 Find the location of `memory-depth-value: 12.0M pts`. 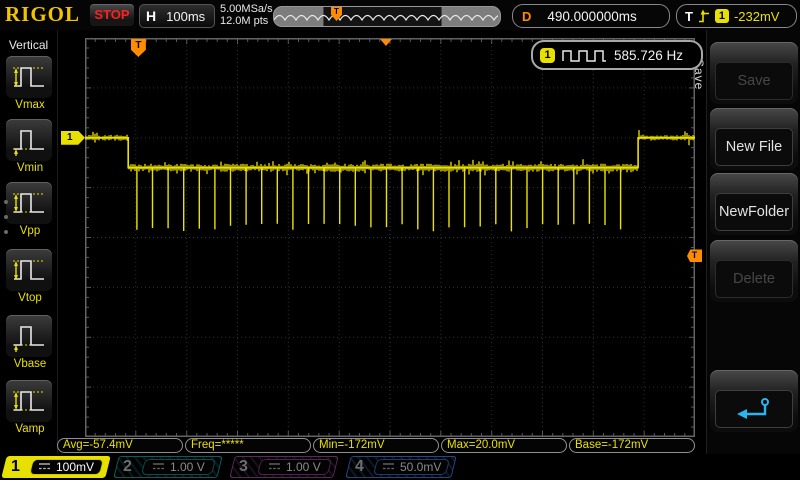

memory-depth-value: 12.0M pts is located at coordinates (244, 21).